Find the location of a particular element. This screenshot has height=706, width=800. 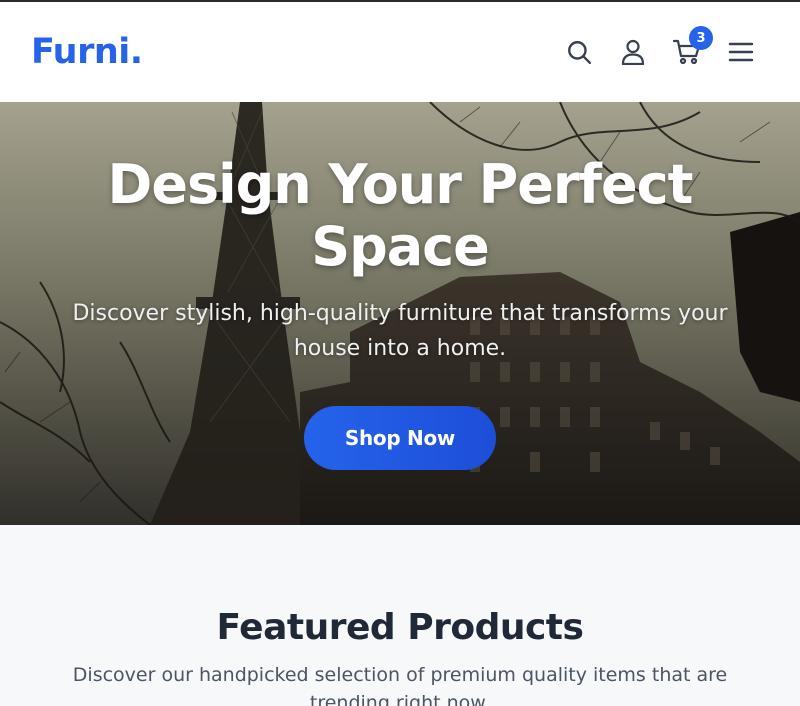

cart-count-badge: 3 is located at coordinates (701, 38).